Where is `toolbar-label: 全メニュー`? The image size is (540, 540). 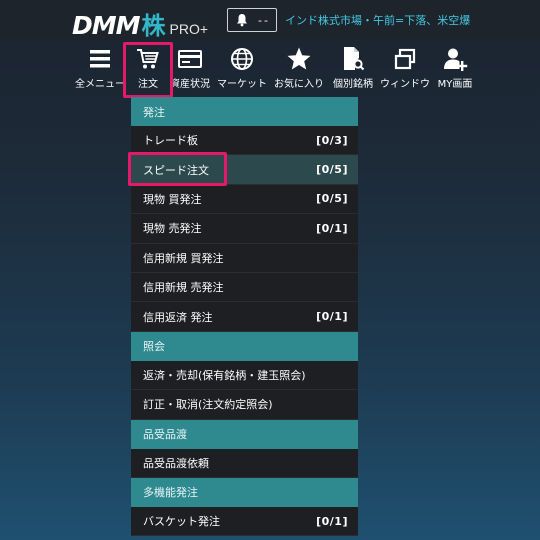 toolbar-label: 全メニュー is located at coordinates (100, 84).